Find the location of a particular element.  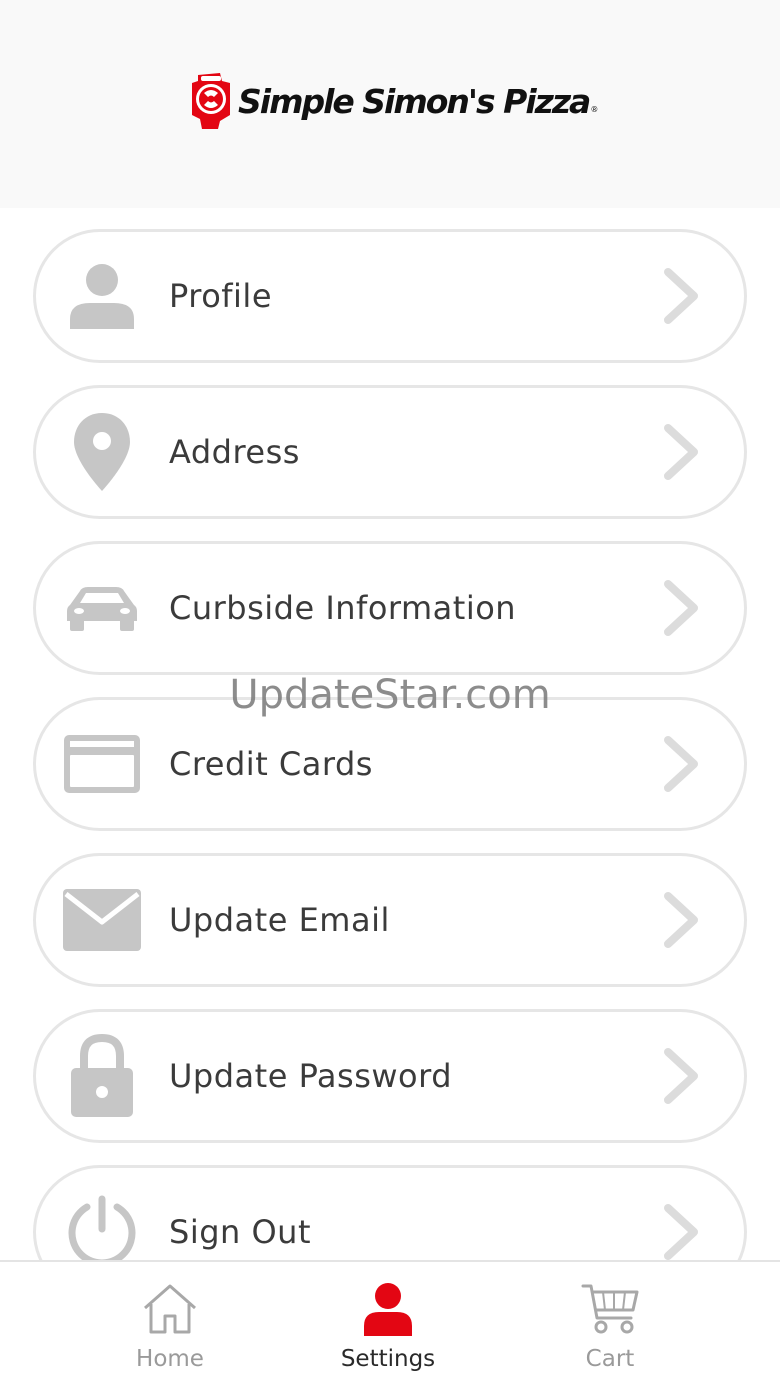

menu-item-label: Credit Cards is located at coordinates (271, 764).